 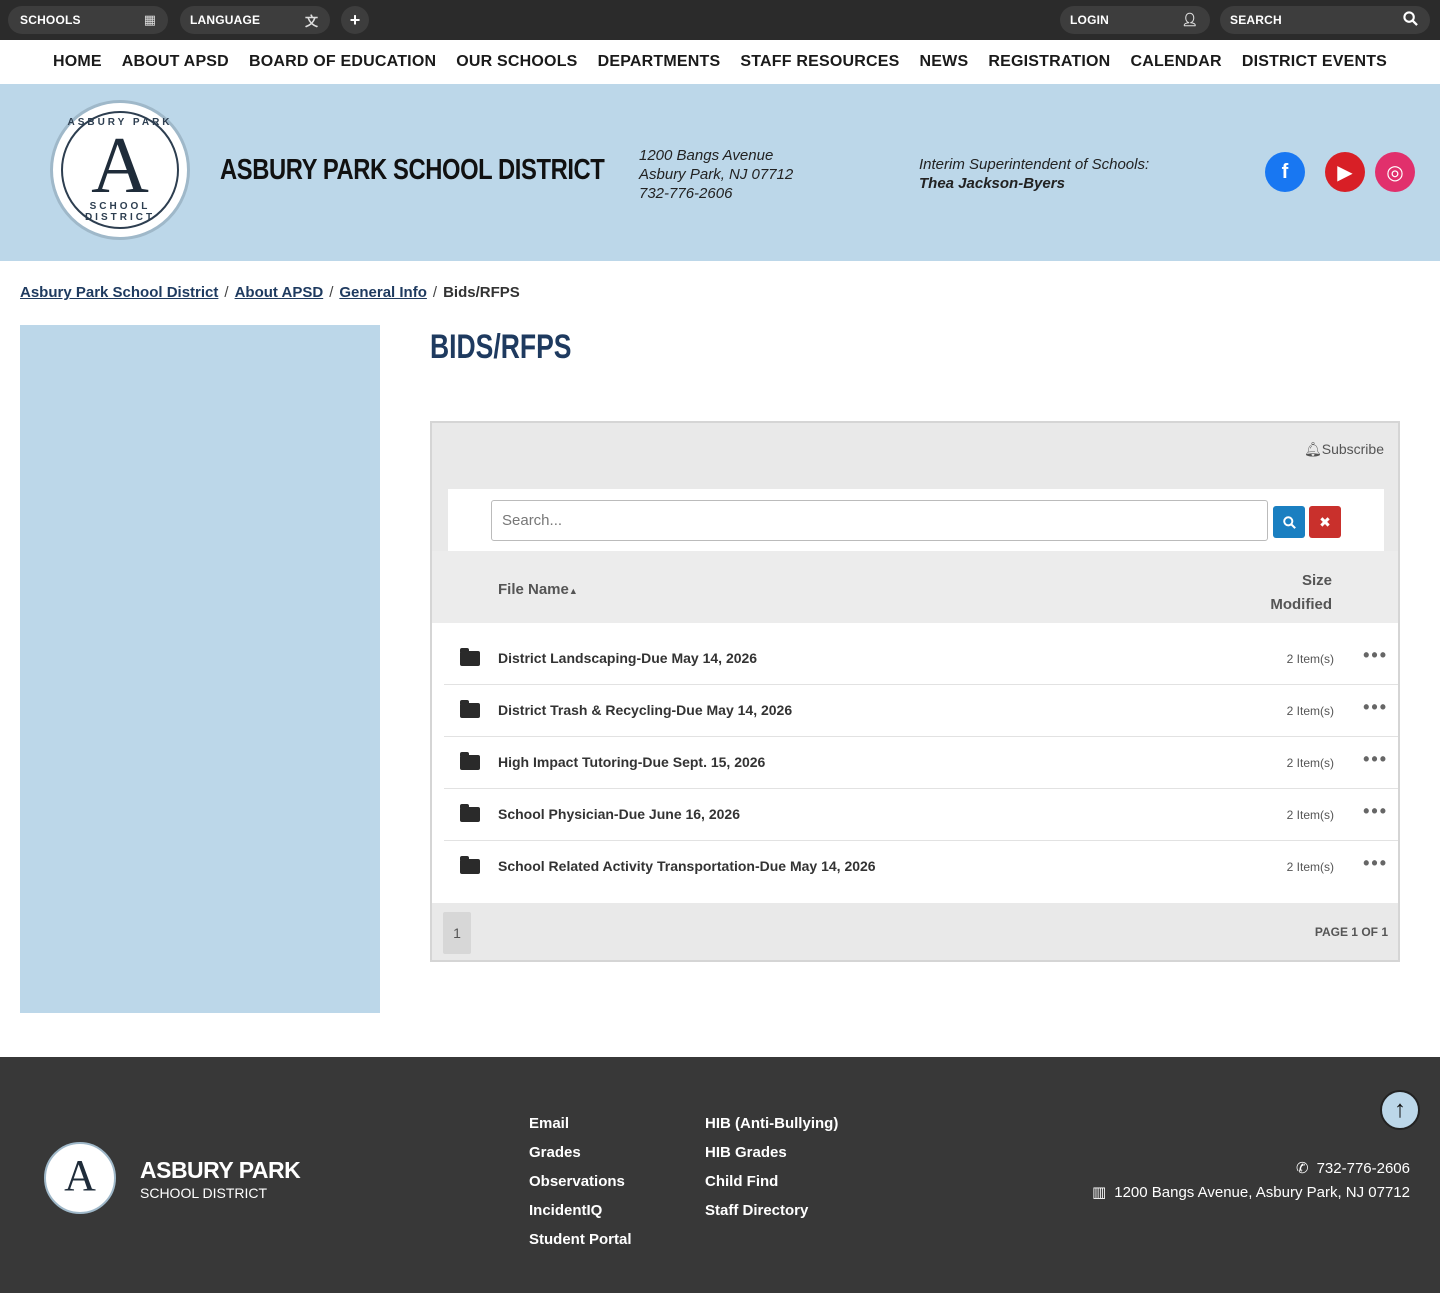 I want to click on superintendent-label: Interim Superintendent of Schools:, so click(x=1034, y=164).